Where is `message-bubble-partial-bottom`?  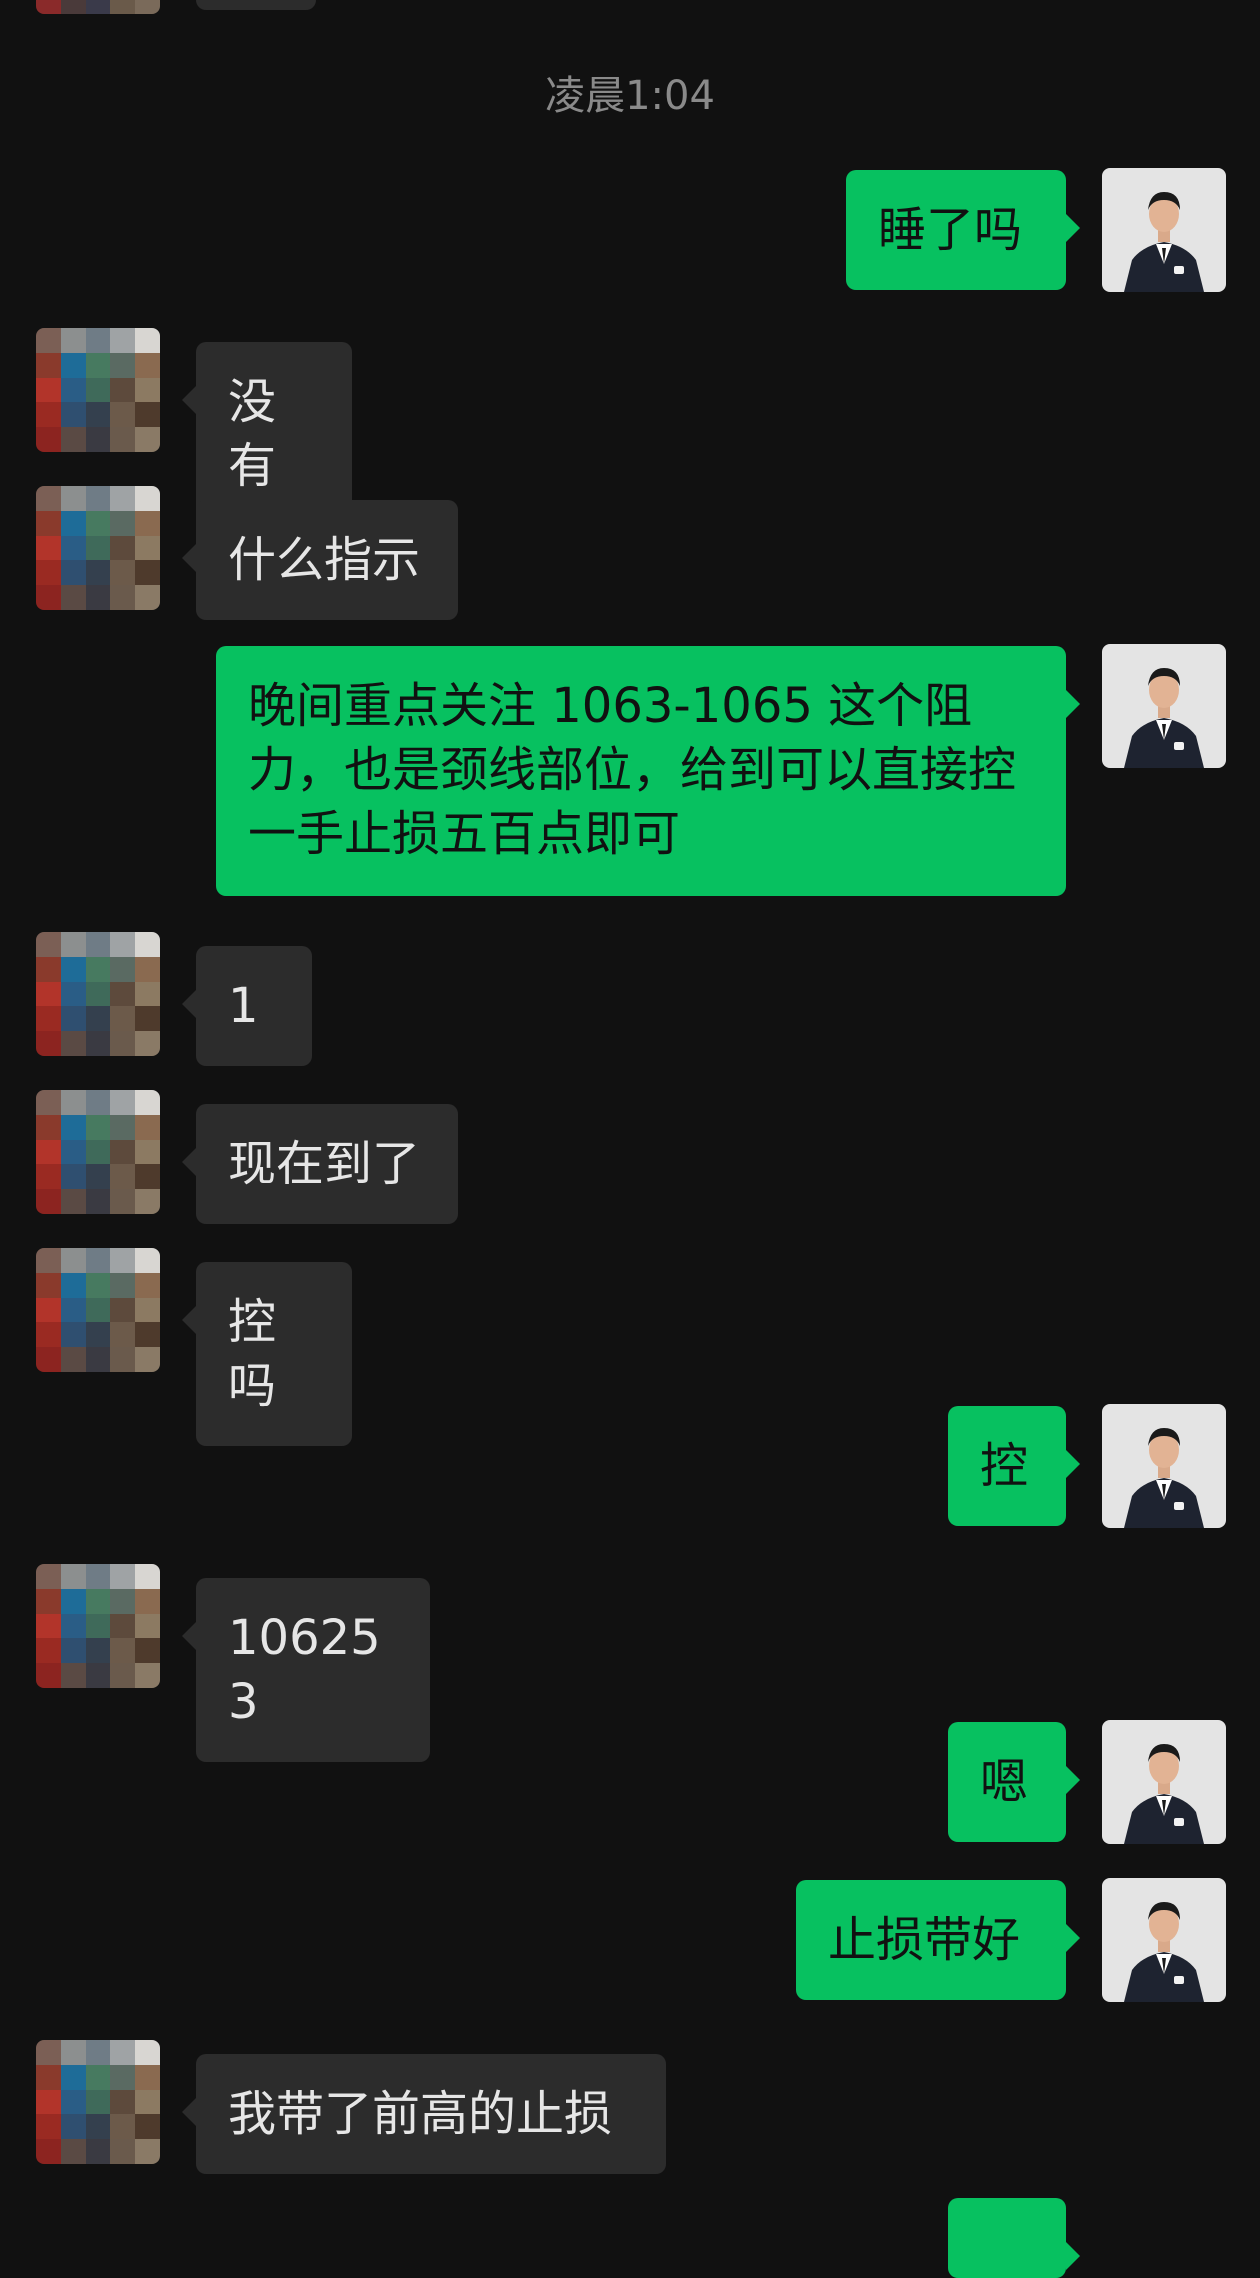 message-bubble-partial-bottom is located at coordinates (1014, 2238).